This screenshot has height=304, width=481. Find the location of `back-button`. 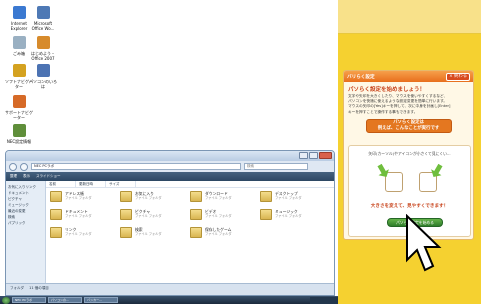

back-button is located at coordinates (13, 166).